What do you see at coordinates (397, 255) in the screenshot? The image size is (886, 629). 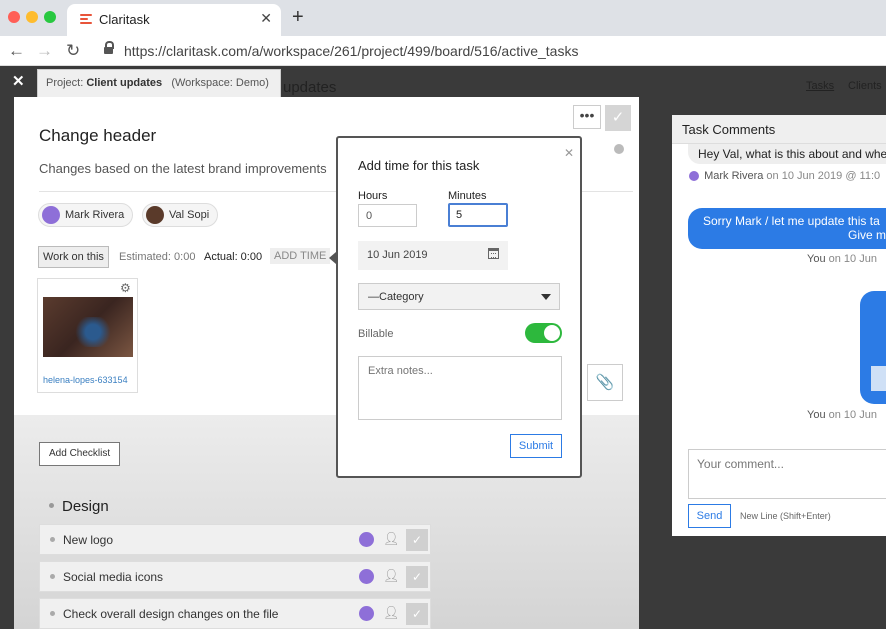 I see `date-value: 10 Jun 2019` at bounding box center [397, 255].